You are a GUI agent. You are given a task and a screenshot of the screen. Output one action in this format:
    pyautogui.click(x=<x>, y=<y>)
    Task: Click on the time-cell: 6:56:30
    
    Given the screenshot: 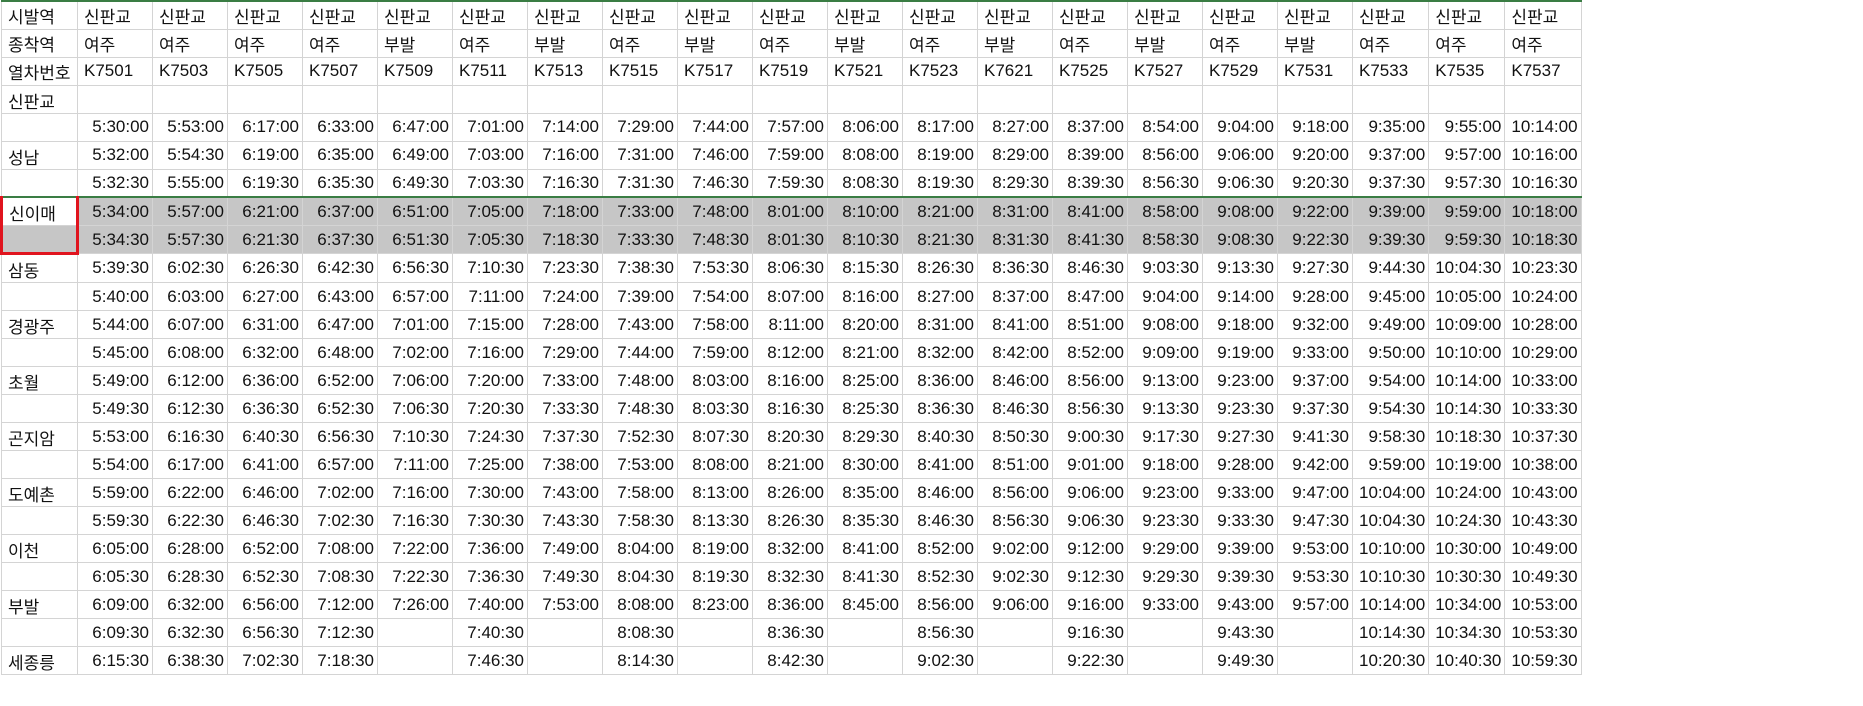 What is the action you would take?
    pyautogui.click(x=415, y=268)
    